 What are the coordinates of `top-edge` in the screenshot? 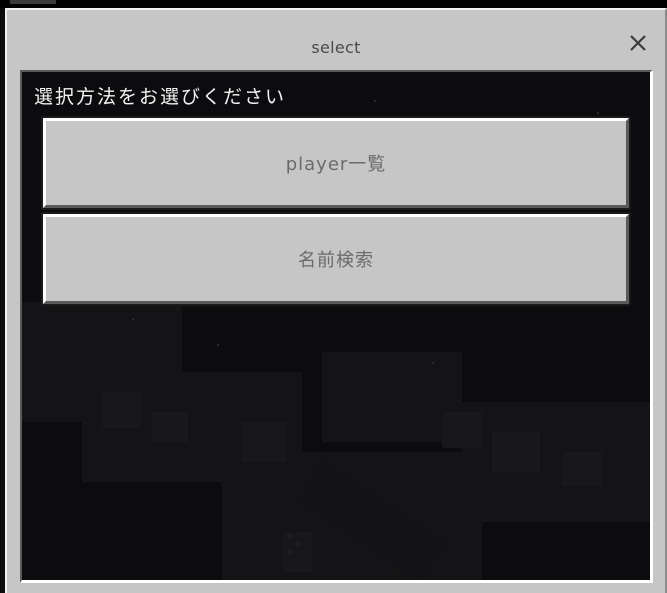 It's located at (333, 4).